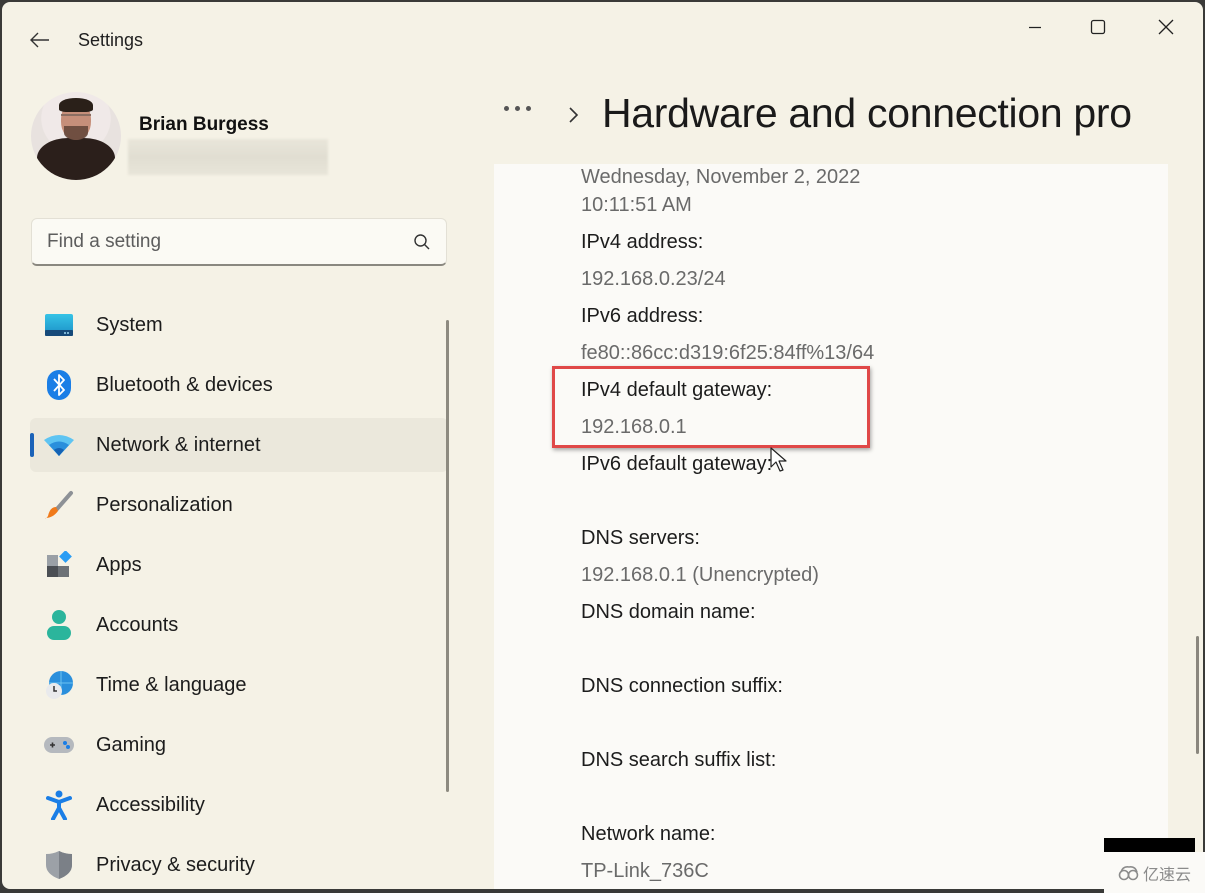 This screenshot has width=1205, height=893. I want to click on sidebar-item-label: Accounts, so click(137, 624).